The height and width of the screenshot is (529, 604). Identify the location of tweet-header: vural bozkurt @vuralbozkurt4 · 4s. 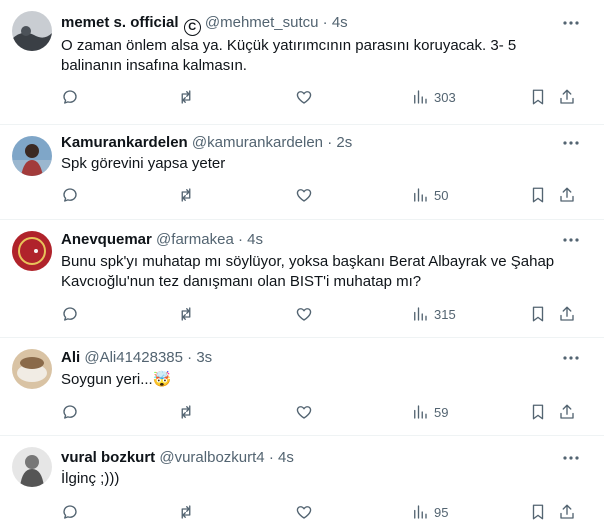
(177, 458).